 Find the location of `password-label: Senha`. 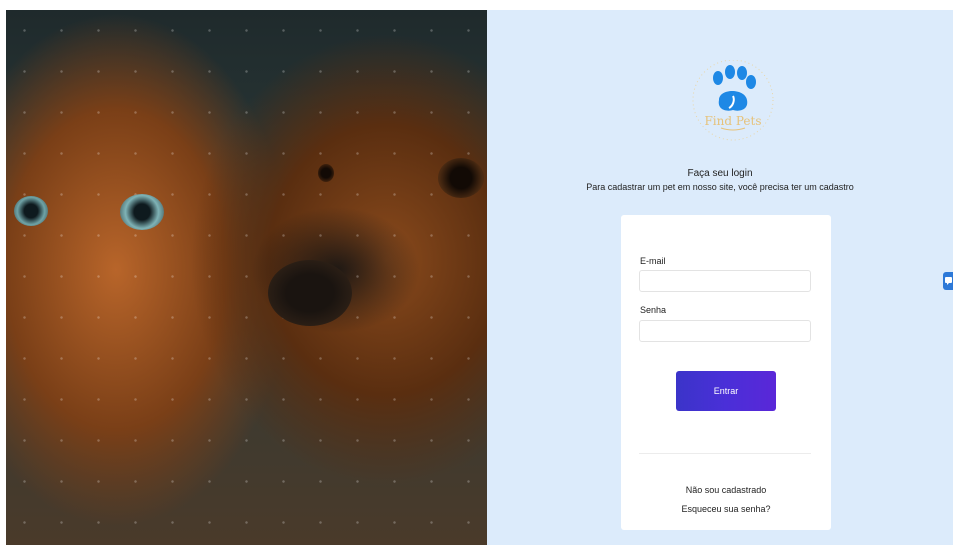

password-label: Senha is located at coordinates (653, 310).